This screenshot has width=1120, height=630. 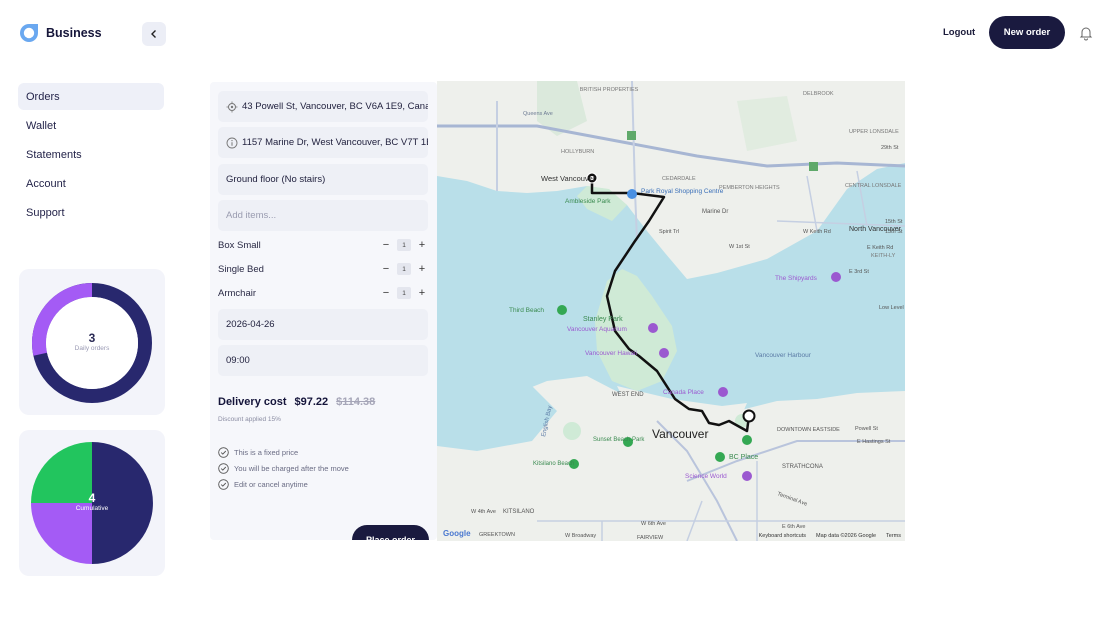 What do you see at coordinates (883, 256) in the screenshot?
I see `map-label: KEITH-LY` at bounding box center [883, 256].